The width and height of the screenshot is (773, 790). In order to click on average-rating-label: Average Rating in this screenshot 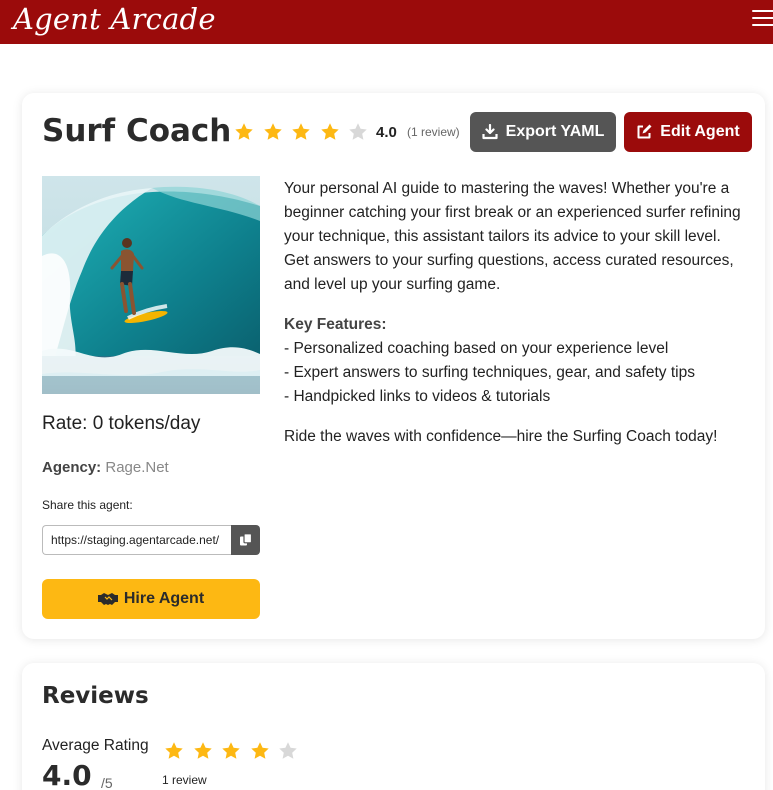, I will do `click(95, 745)`.